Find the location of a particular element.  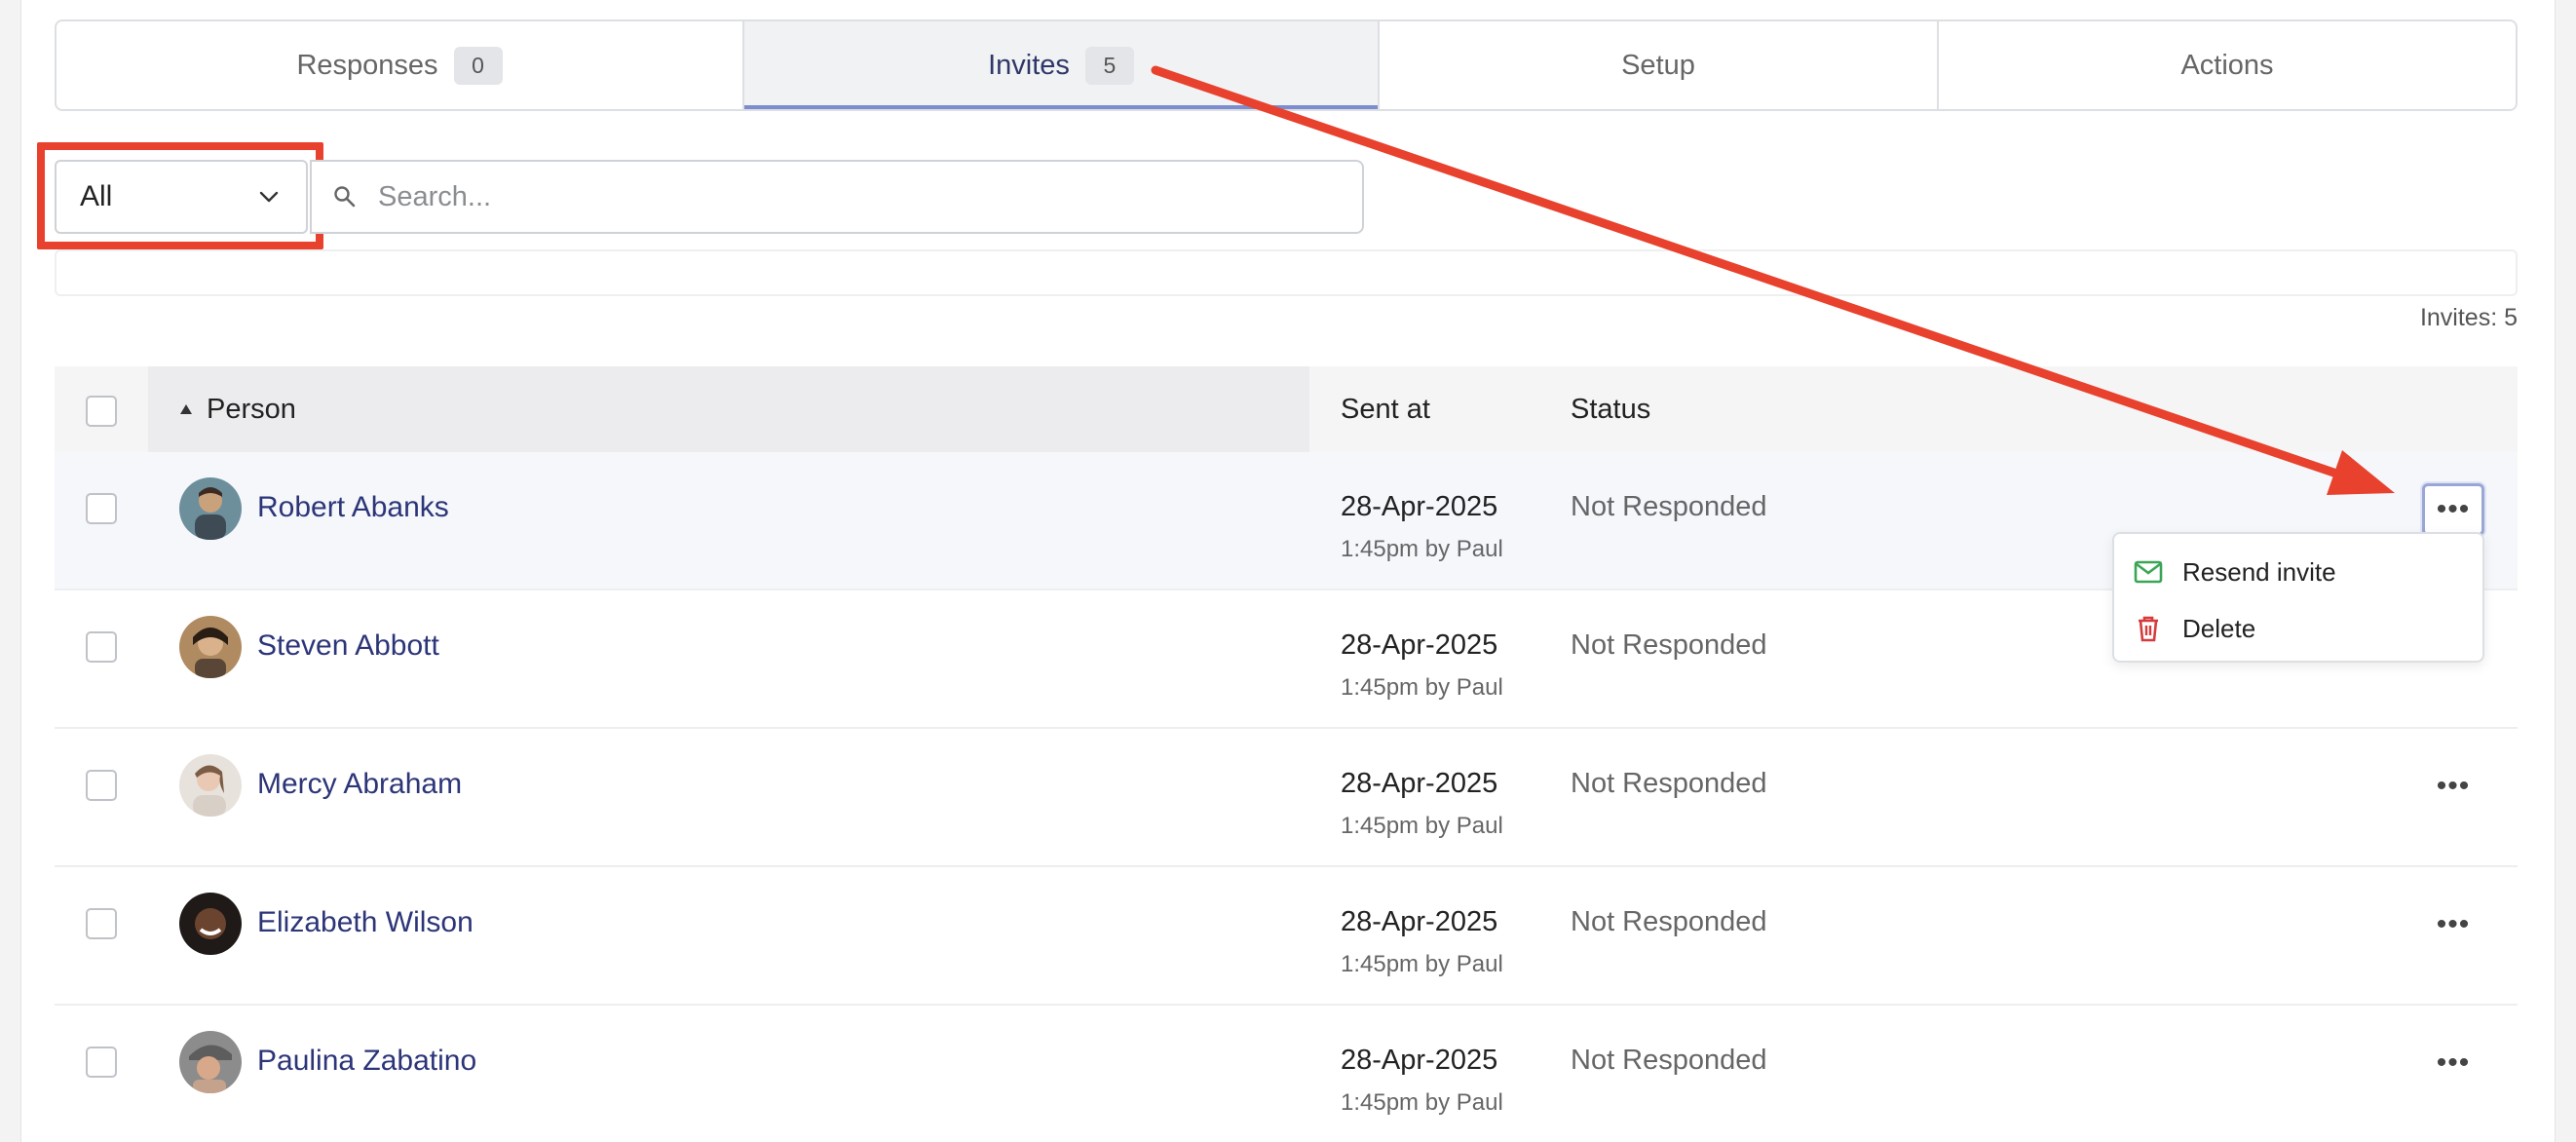

person-name-link: Mercy Abraham is located at coordinates (359, 784).